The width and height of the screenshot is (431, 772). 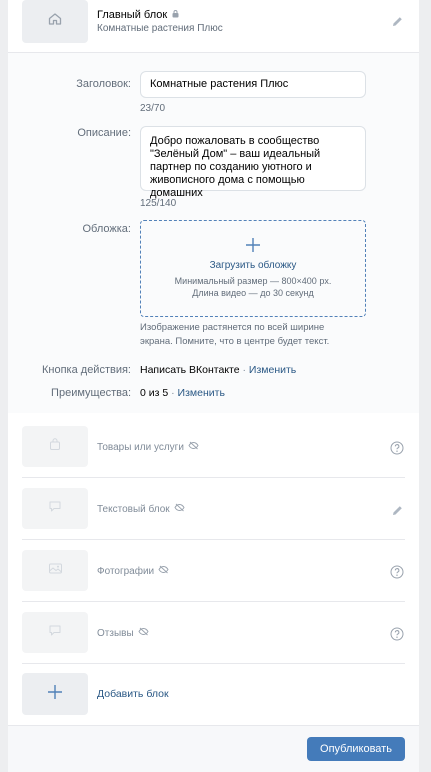 I want to click on block-thumbnail-reviews, so click(x=55, y=632).